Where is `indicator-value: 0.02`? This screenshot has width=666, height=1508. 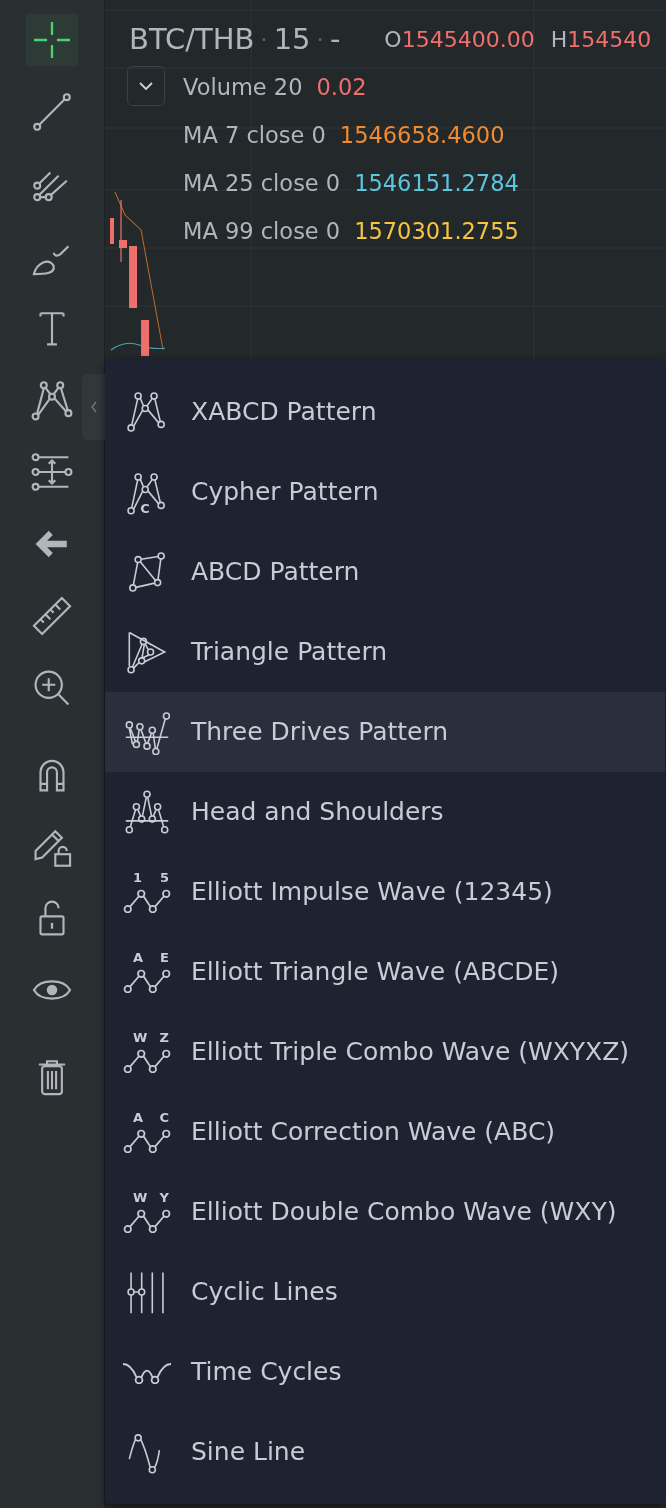
indicator-value: 0.02 is located at coordinates (341, 87).